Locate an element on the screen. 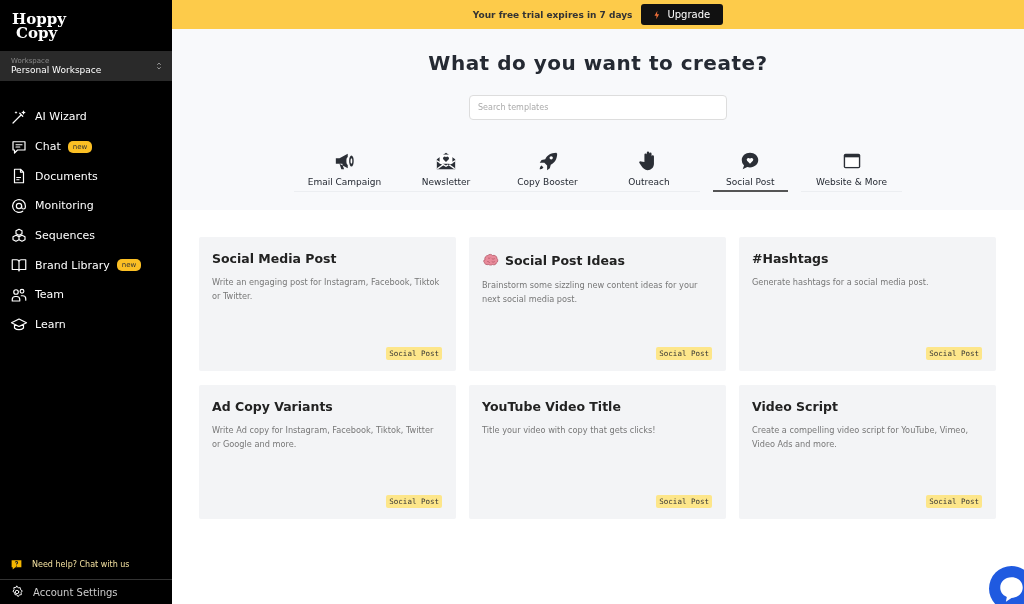  chevron-up-down-icon is located at coordinates (159, 66).